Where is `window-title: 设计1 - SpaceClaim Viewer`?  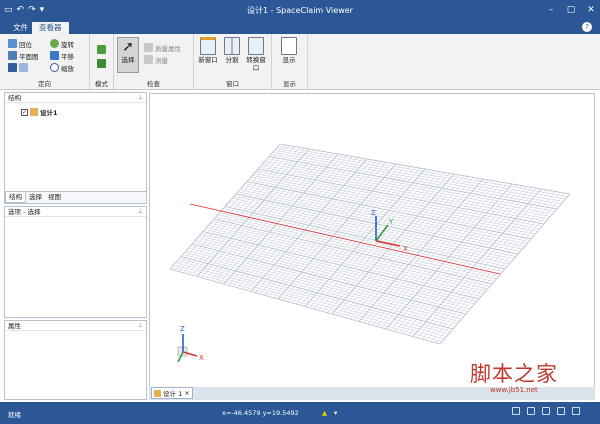 window-title: 设计1 - SpaceClaim Viewer is located at coordinates (300, 10).